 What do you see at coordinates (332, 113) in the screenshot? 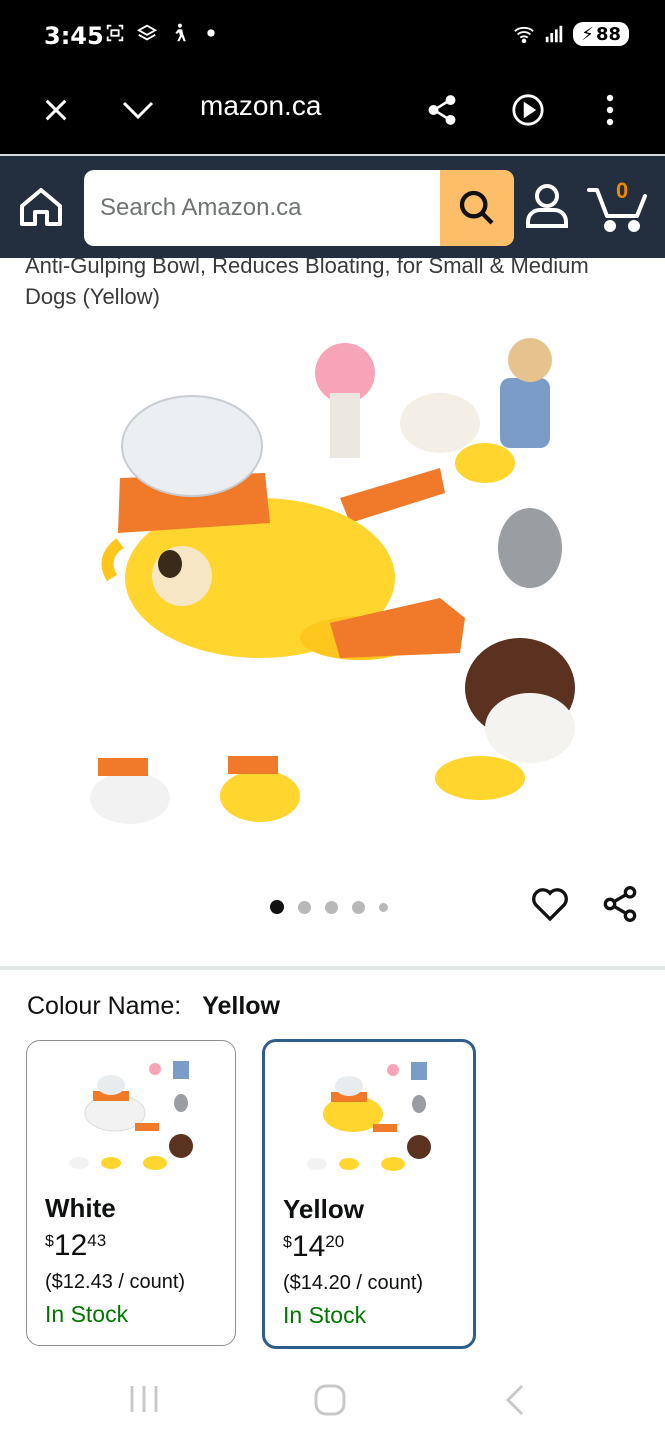
I see `browser-toolbar: mazon.ca` at bounding box center [332, 113].